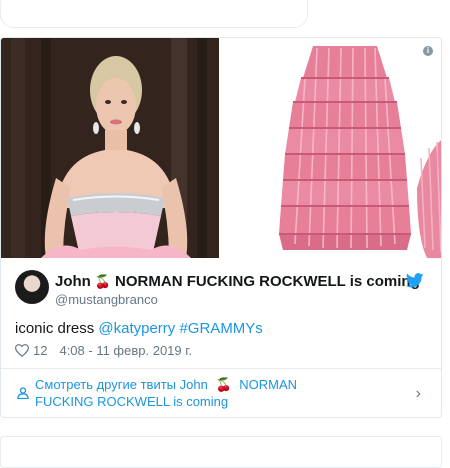 Image resolution: width=450 pixels, height=468 pixels. What do you see at coordinates (220, 328) in the screenshot?
I see `hashtag-link: #GRAMMYs` at bounding box center [220, 328].